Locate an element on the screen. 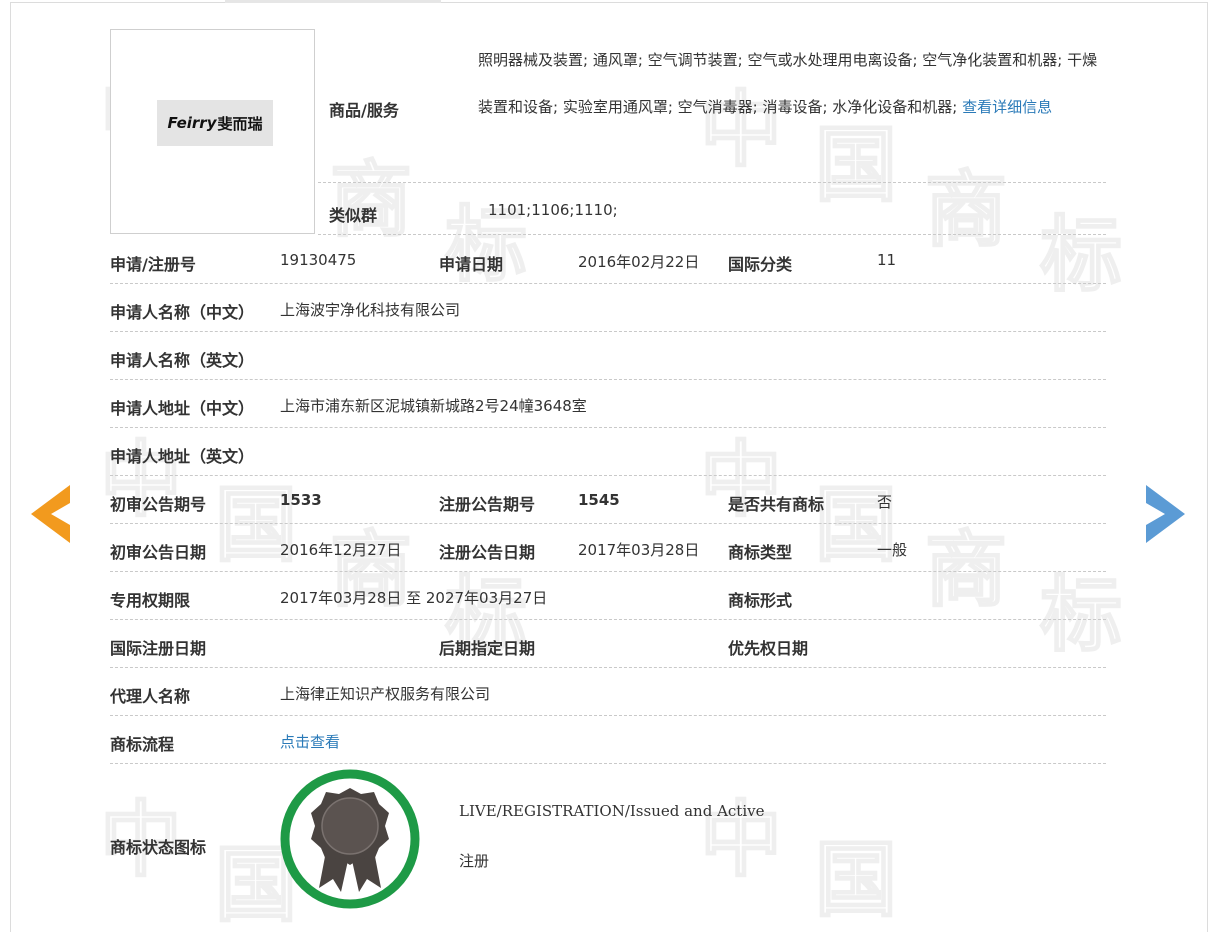 This screenshot has width=1213, height=933. address-cn-label: 申请人地址（中文） is located at coordinates (182, 408).